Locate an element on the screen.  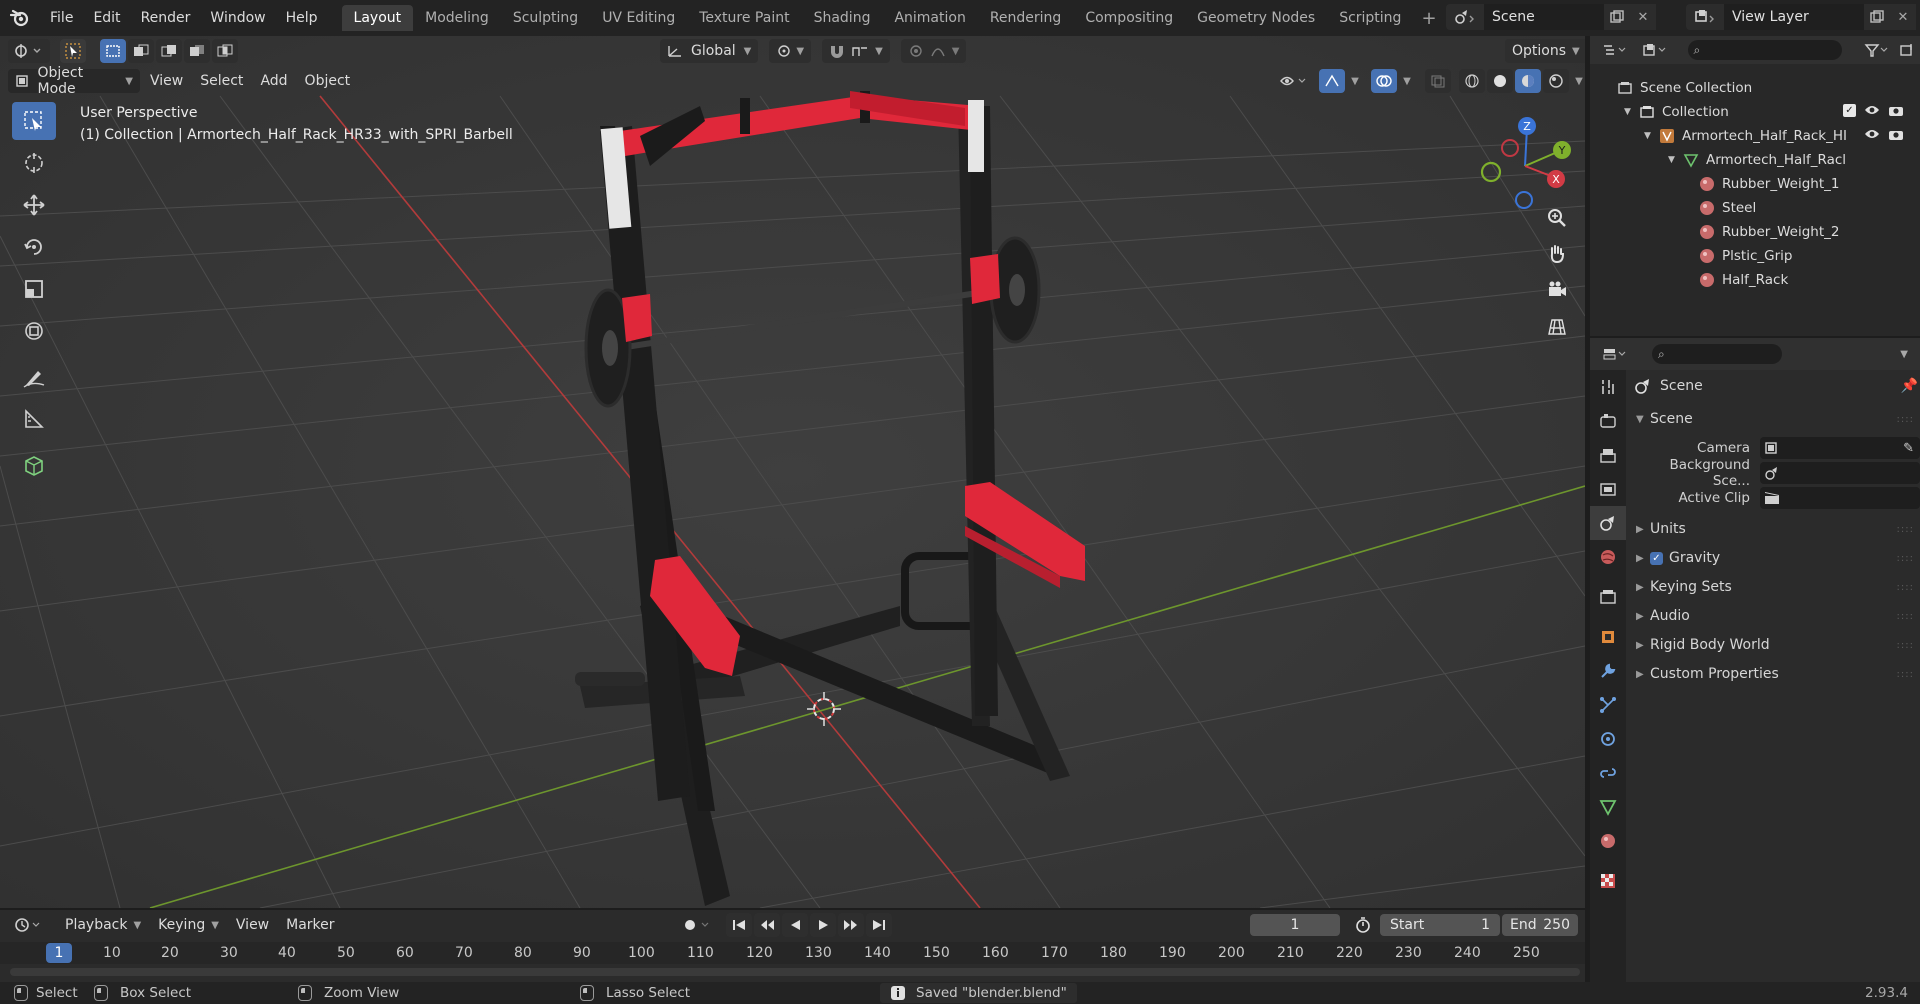
select-mode-new-icon is located at coordinates (113, 51).